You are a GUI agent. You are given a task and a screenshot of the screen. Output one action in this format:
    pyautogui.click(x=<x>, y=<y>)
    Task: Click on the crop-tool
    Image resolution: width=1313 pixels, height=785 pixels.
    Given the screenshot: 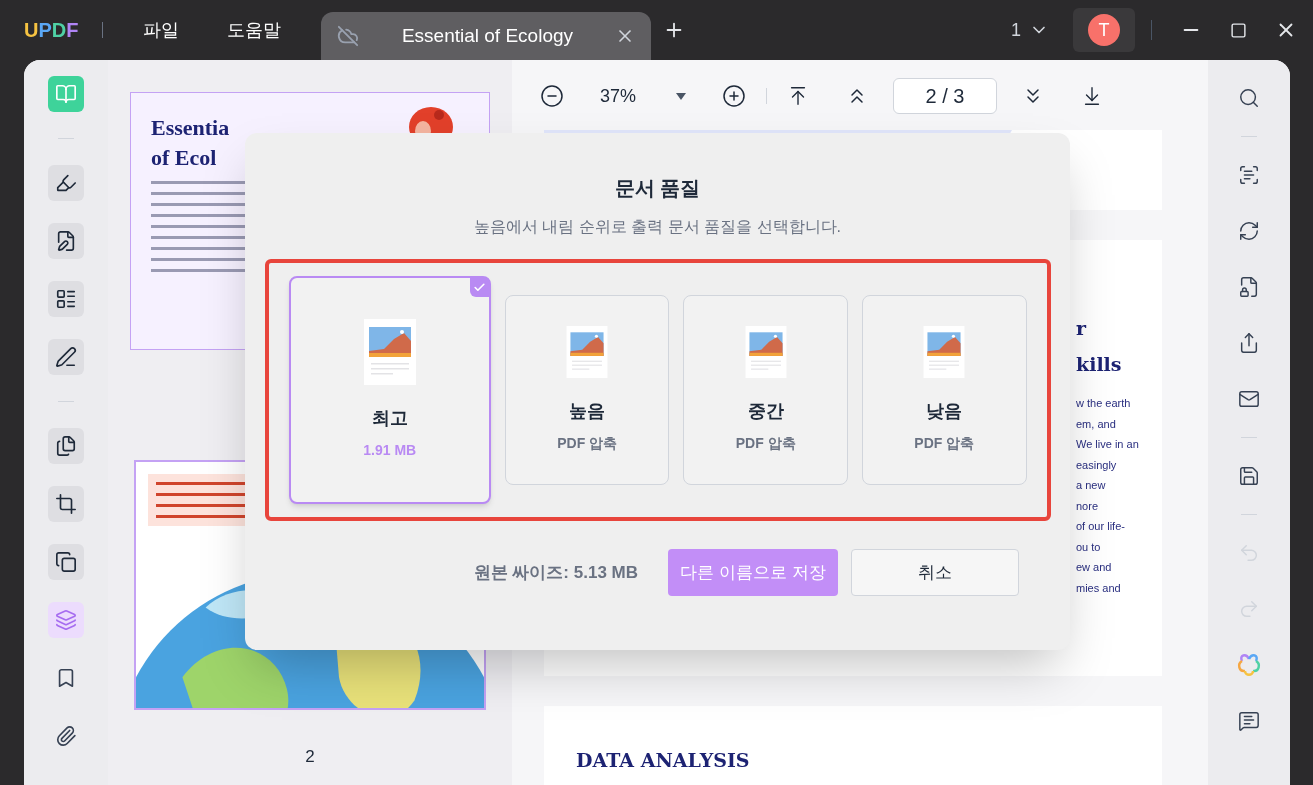 What is the action you would take?
    pyautogui.click(x=66, y=504)
    